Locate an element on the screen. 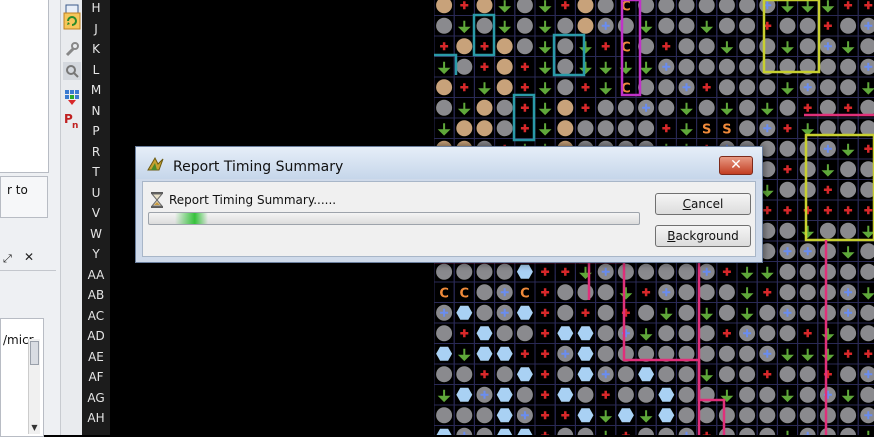  left-panel-list: /micr ▼ is located at coordinates (22, 377).